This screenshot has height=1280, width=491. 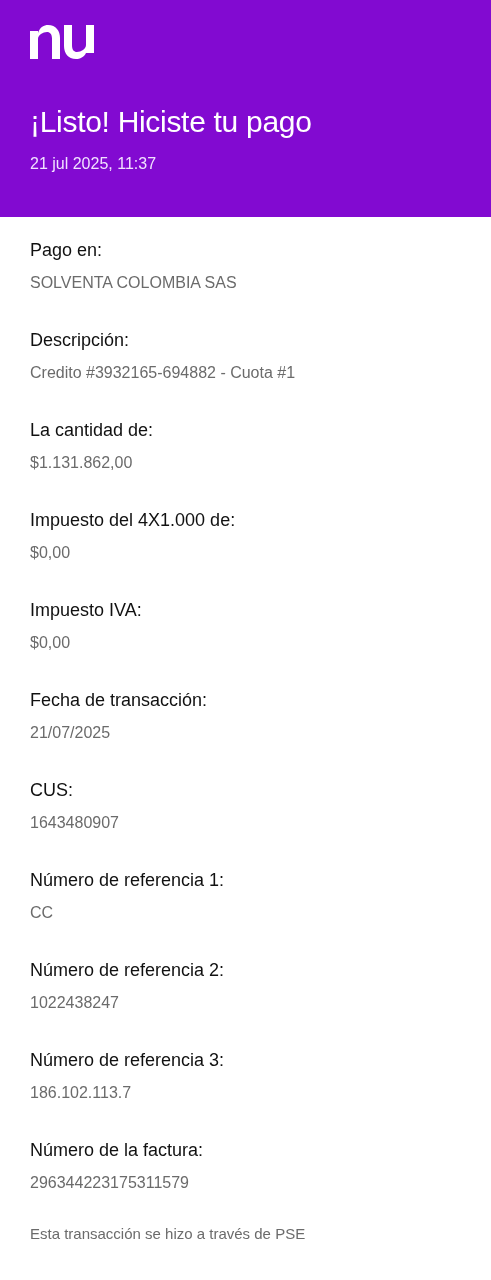 What do you see at coordinates (71, 733) in the screenshot?
I see `detail-value: 21/07/2025` at bounding box center [71, 733].